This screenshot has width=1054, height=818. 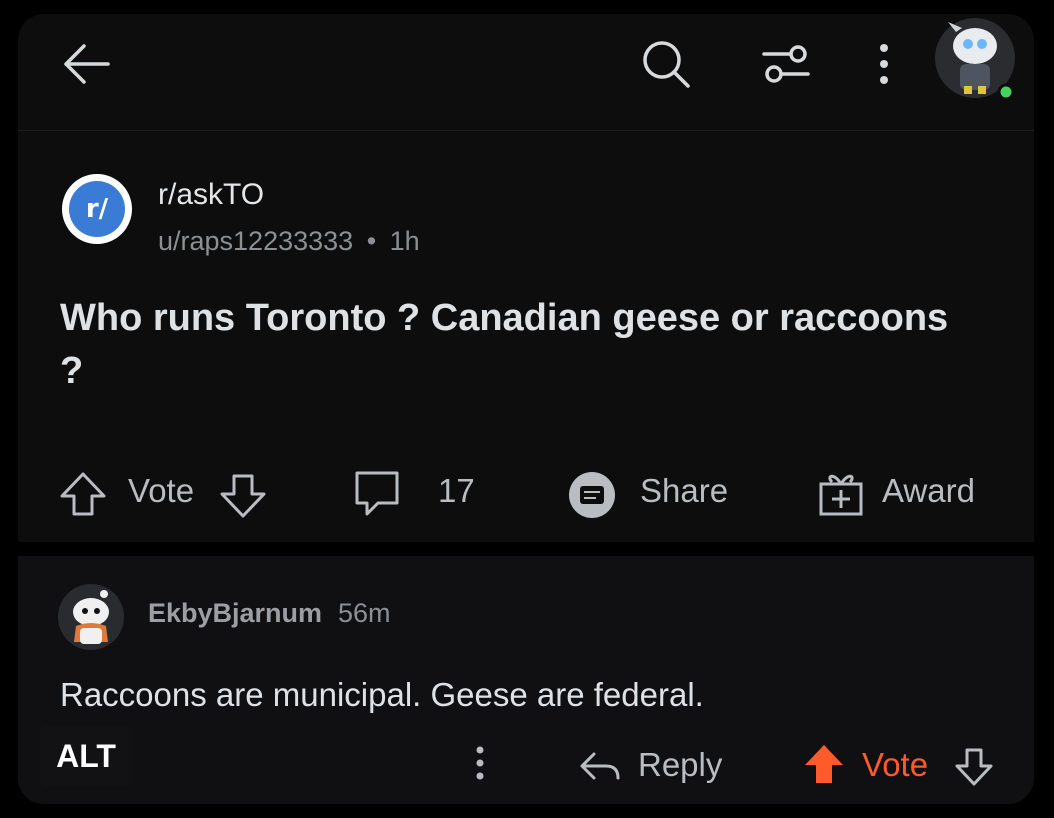 I want to click on subreddit-icon: r/, so click(x=97, y=209).